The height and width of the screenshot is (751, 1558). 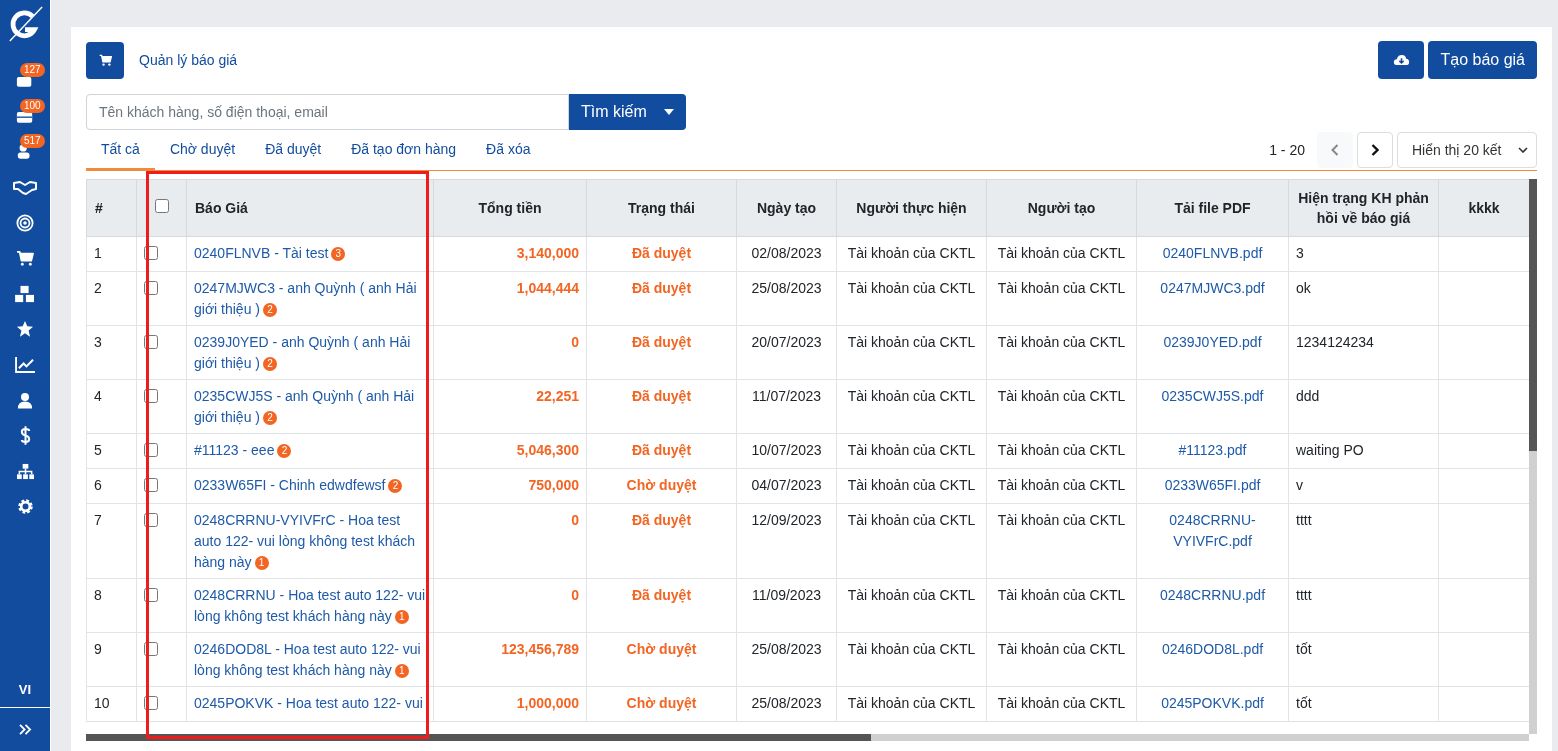 What do you see at coordinates (111, 605) in the screenshot?
I see `row-number: 8` at bounding box center [111, 605].